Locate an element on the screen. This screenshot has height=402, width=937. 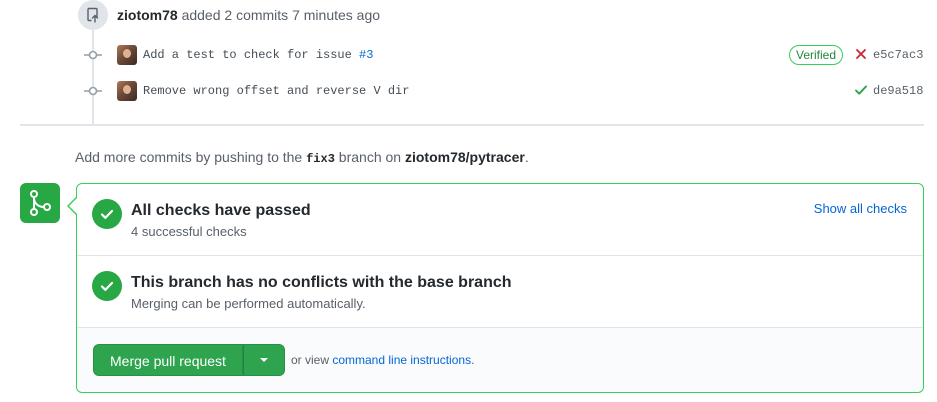
commit-sha: e5c7ac3 is located at coordinates (898, 55).